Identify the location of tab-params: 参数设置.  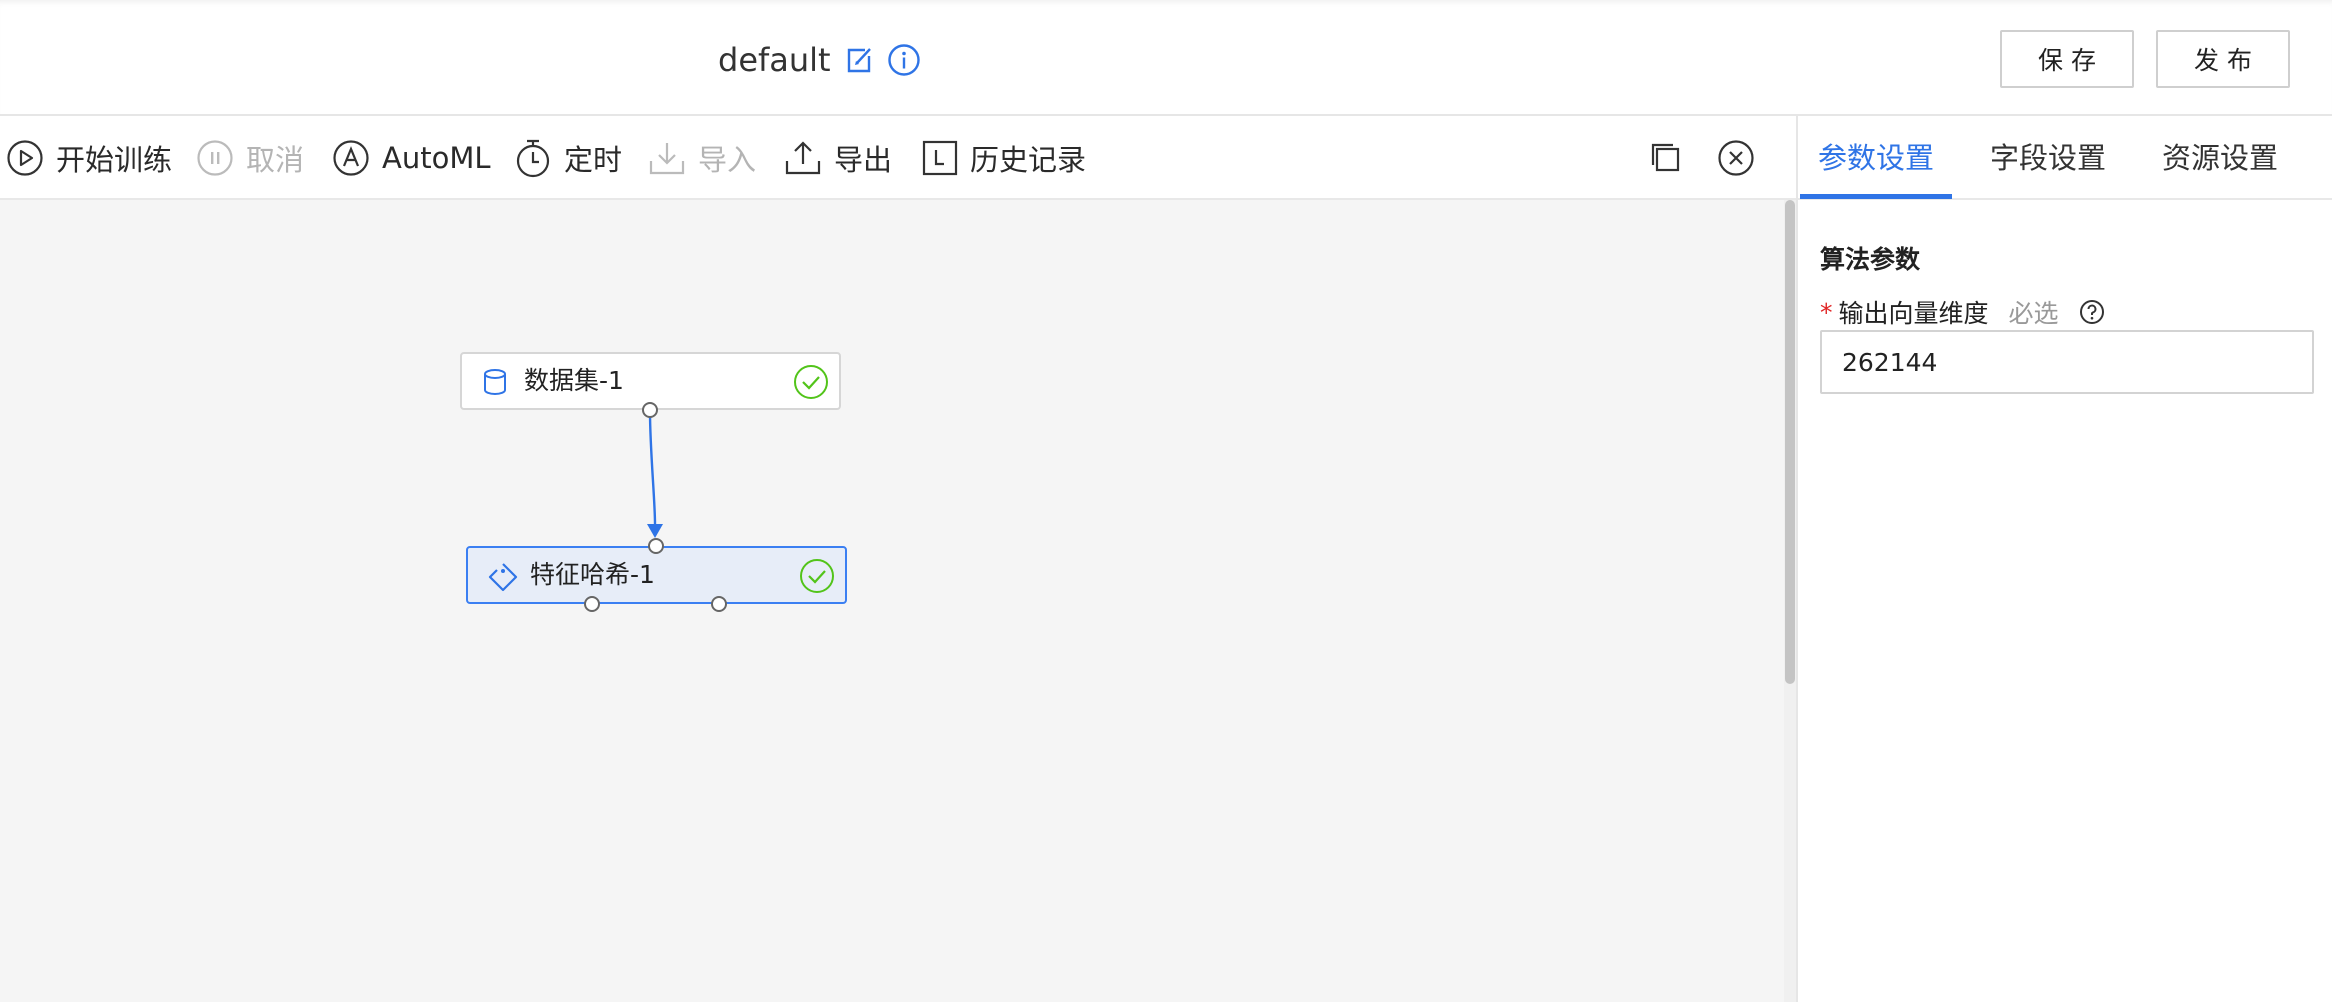
(1876, 158).